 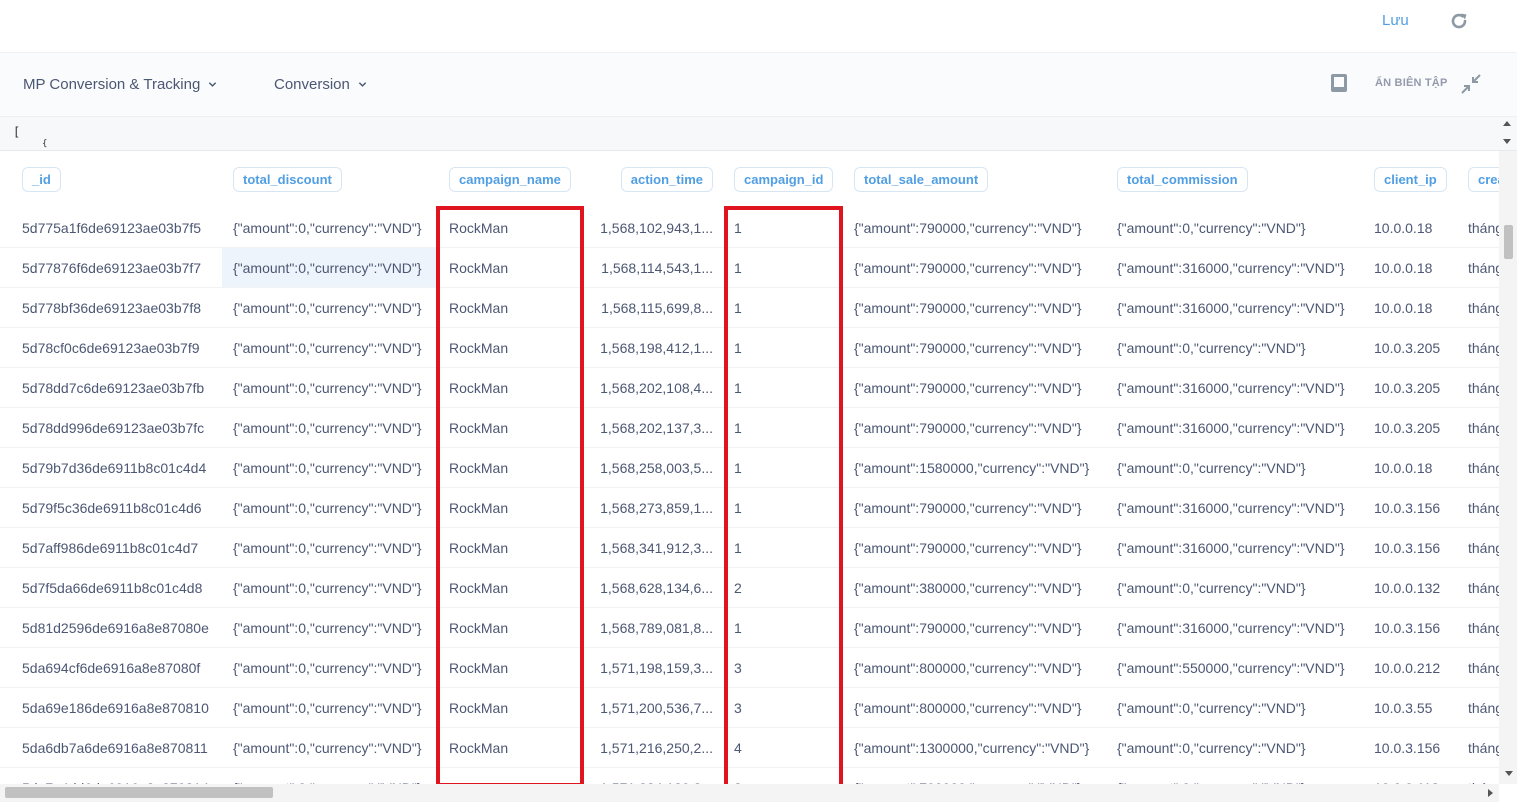 I want to click on collapse-icon, so click(x=1471, y=84).